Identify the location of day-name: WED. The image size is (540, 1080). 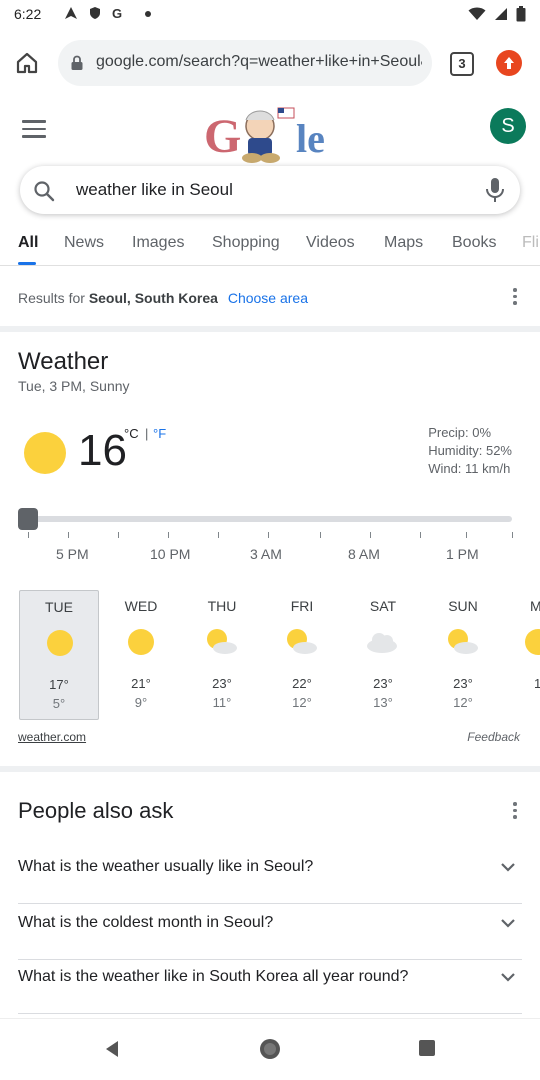
(141, 606).